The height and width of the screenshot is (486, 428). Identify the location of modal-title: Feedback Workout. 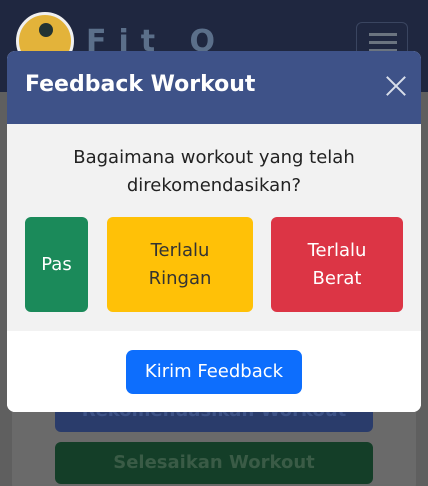
(140, 84).